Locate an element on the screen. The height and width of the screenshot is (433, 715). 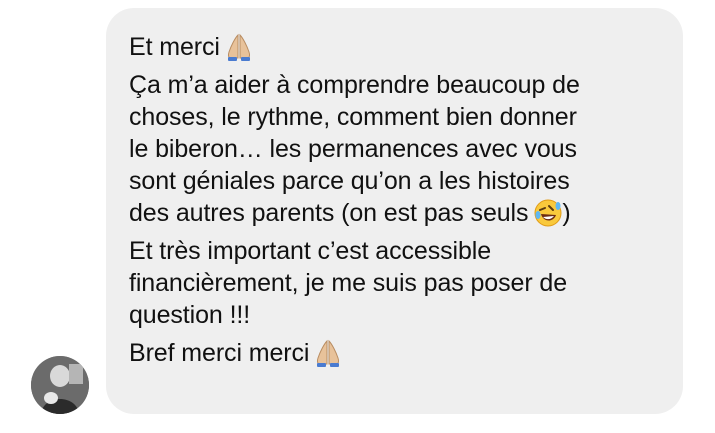
message-line: des autres parents (on est pas seuls ) is located at coordinates (397, 213).